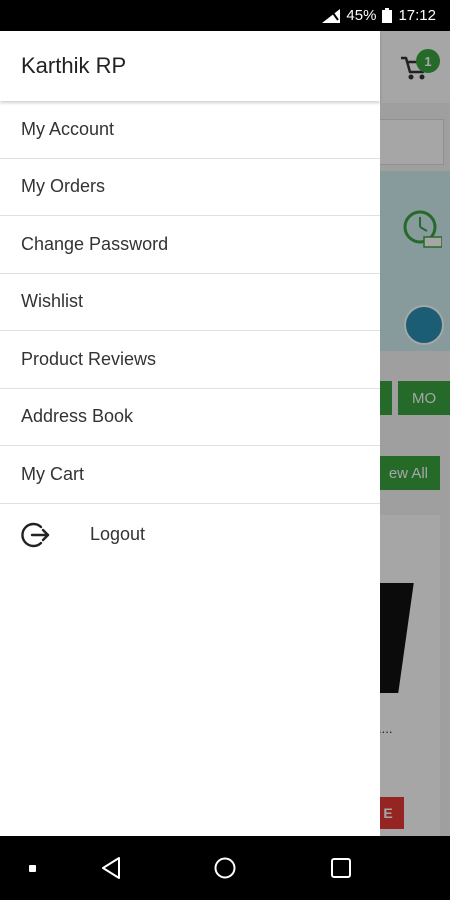 Image resolution: width=450 pixels, height=900 pixels. What do you see at coordinates (341, 868) in the screenshot?
I see `recents-icon` at bounding box center [341, 868].